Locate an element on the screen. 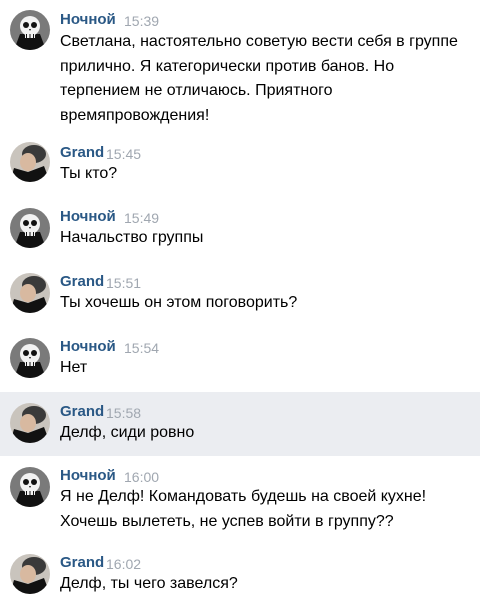  timestamp: 15:51 is located at coordinates (124, 283).